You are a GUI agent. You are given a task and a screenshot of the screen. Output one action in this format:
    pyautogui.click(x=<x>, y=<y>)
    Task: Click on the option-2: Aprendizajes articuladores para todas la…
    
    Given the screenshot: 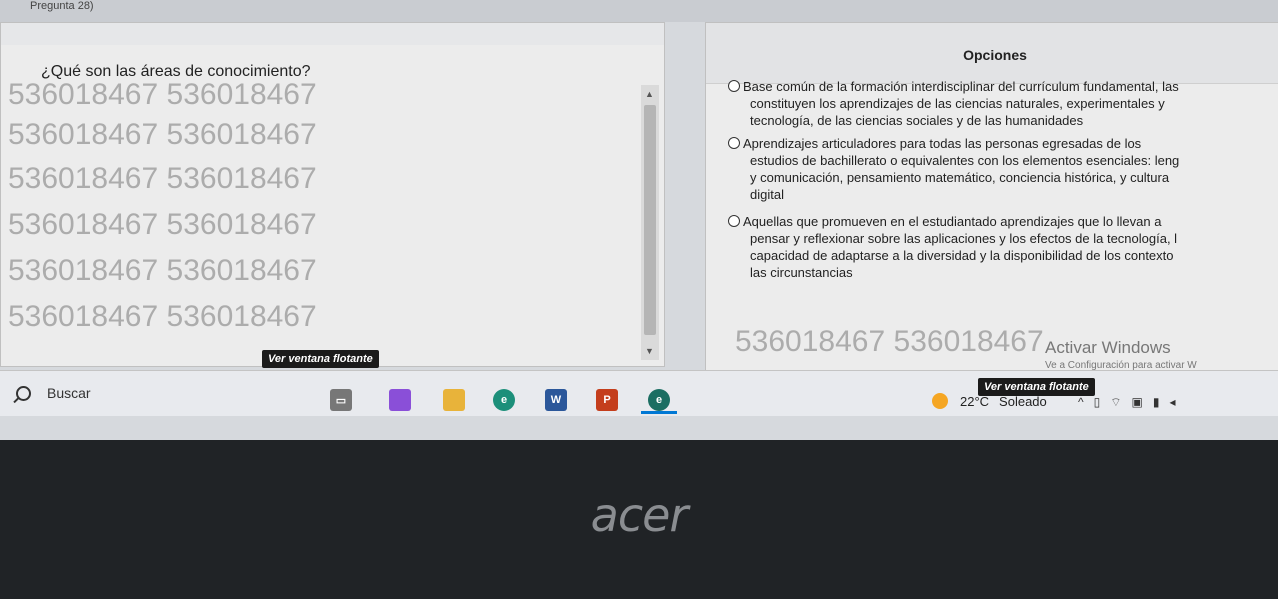 What is the action you would take?
    pyautogui.click(x=1003, y=169)
    